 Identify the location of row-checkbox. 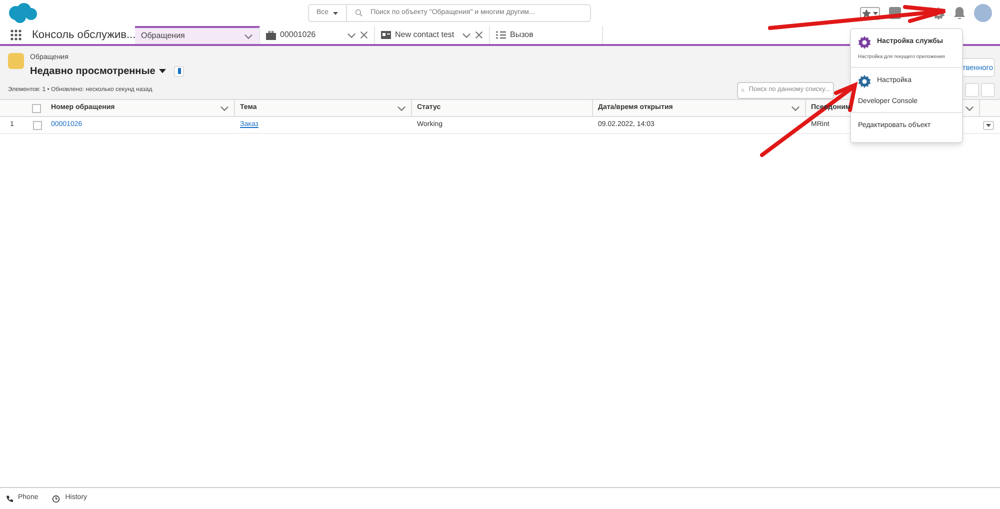
(37, 125).